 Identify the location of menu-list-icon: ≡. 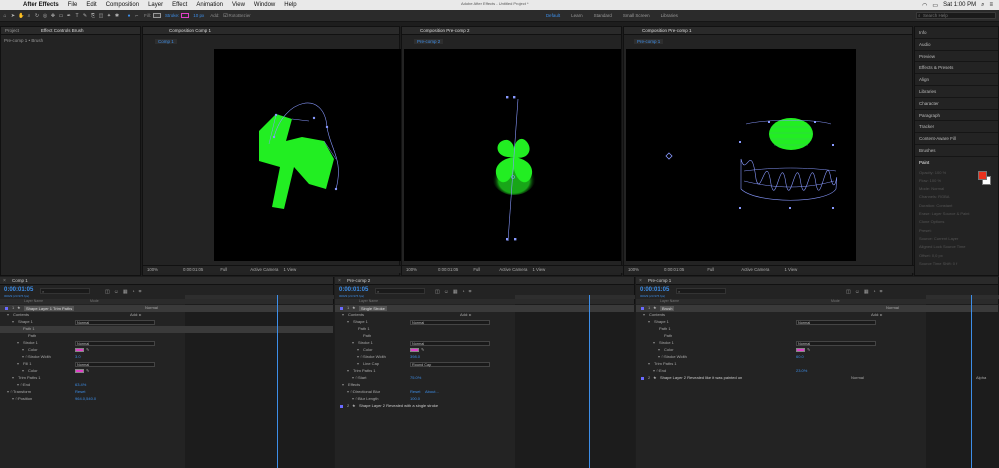
(991, 5).